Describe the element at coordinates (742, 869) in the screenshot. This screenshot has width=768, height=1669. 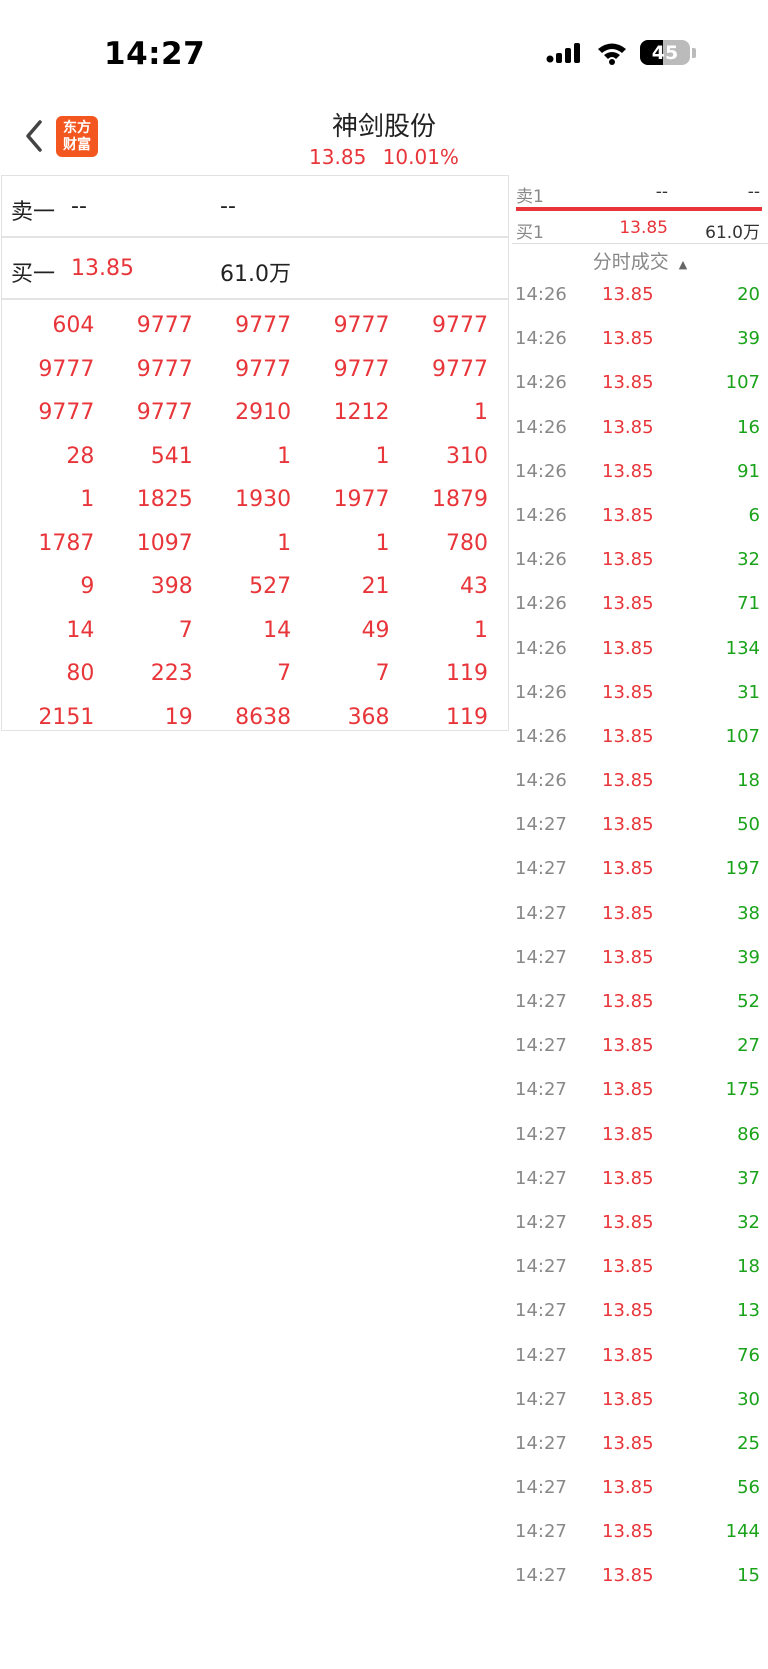
I see `tick-volume: 197` at that location.